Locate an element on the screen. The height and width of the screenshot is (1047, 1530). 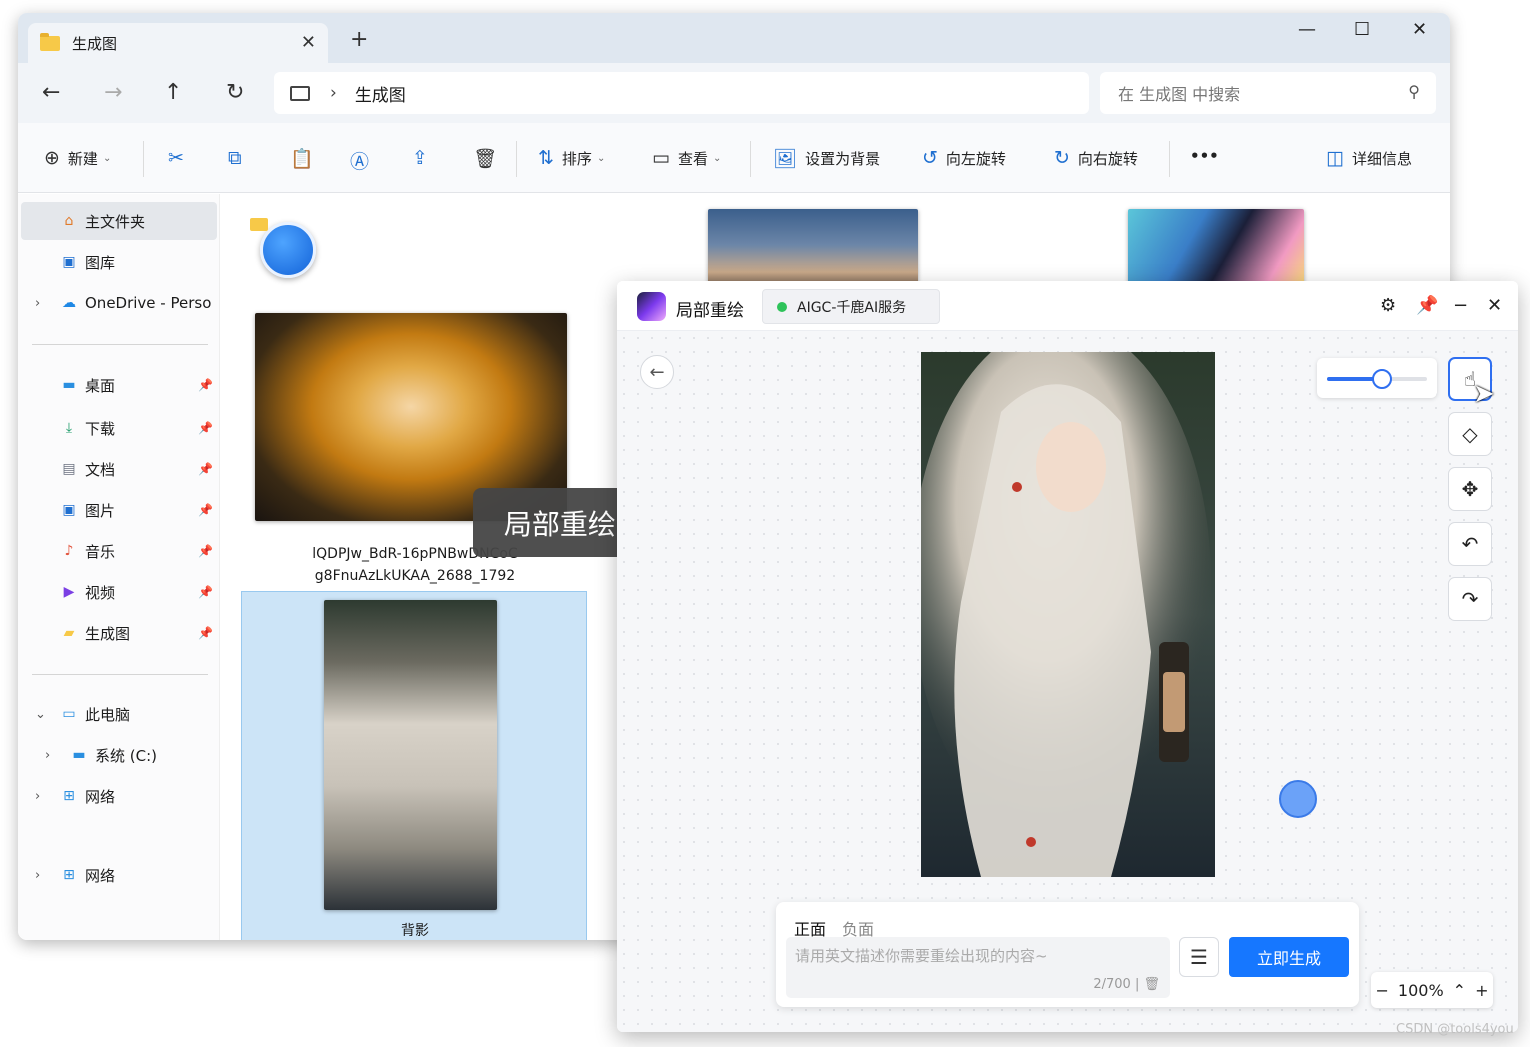
set-background-button: 🖼 设置为背景 is located at coordinates (826, 158).